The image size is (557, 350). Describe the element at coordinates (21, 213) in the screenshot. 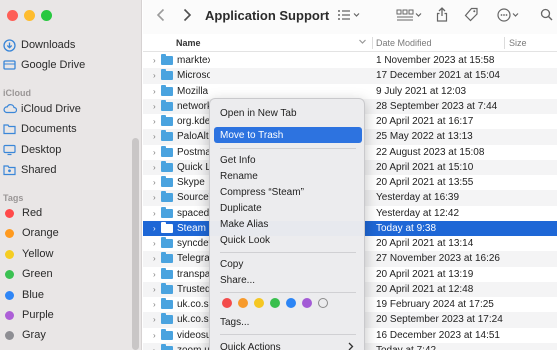

I see `sidebar-tag-red: Red` at that location.